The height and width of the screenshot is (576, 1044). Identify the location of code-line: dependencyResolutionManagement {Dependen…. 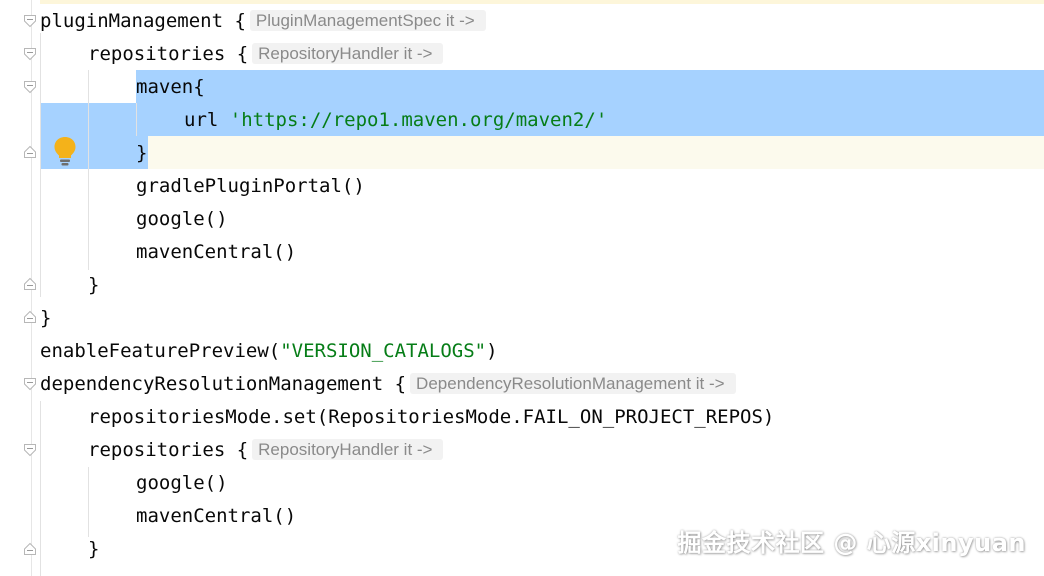
(388, 384).